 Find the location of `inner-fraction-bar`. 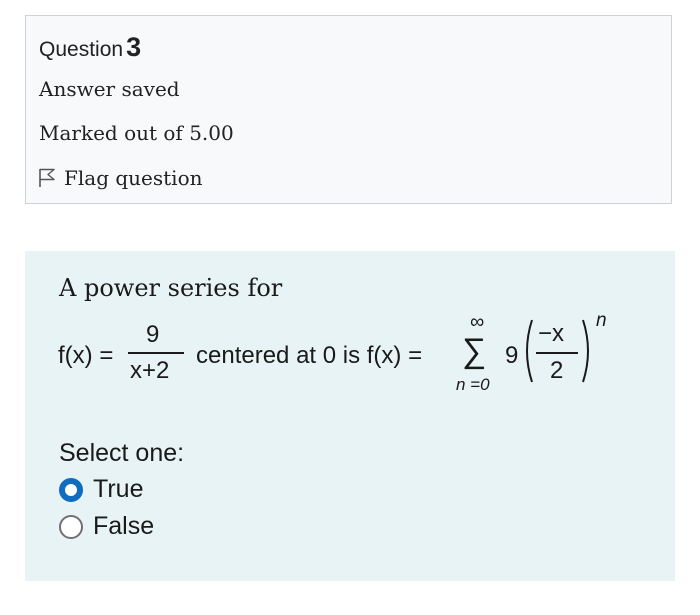

inner-fraction-bar is located at coordinates (557, 353).